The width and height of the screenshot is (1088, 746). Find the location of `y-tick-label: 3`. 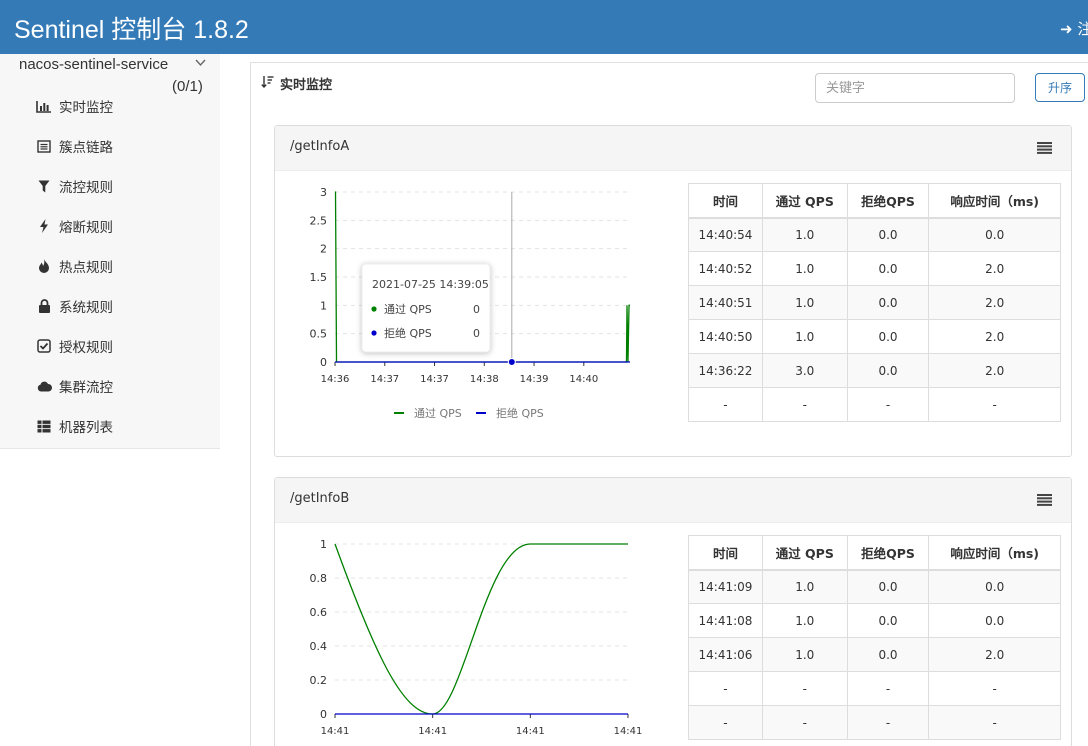

y-tick-label: 3 is located at coordinates (323, 192).